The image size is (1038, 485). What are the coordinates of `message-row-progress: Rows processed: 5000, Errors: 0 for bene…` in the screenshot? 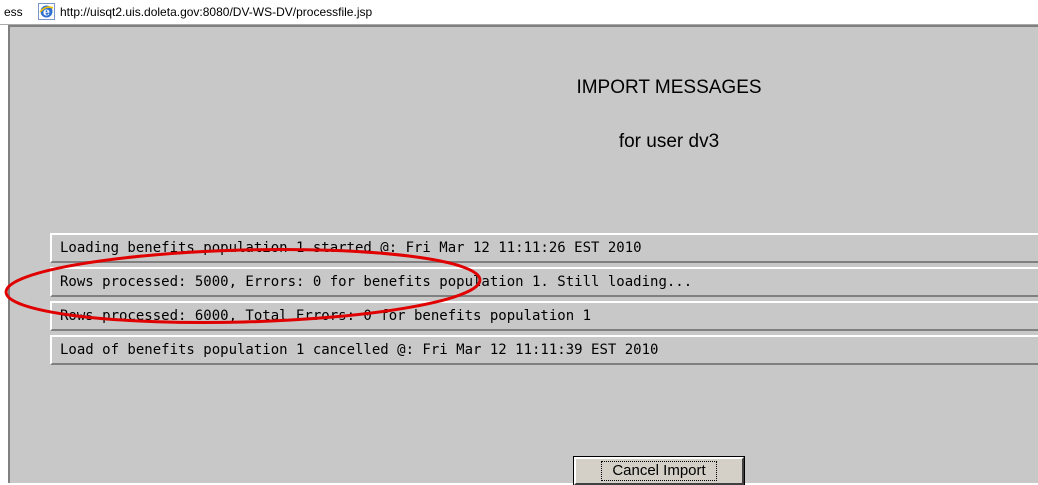 It's located at (544, 282).